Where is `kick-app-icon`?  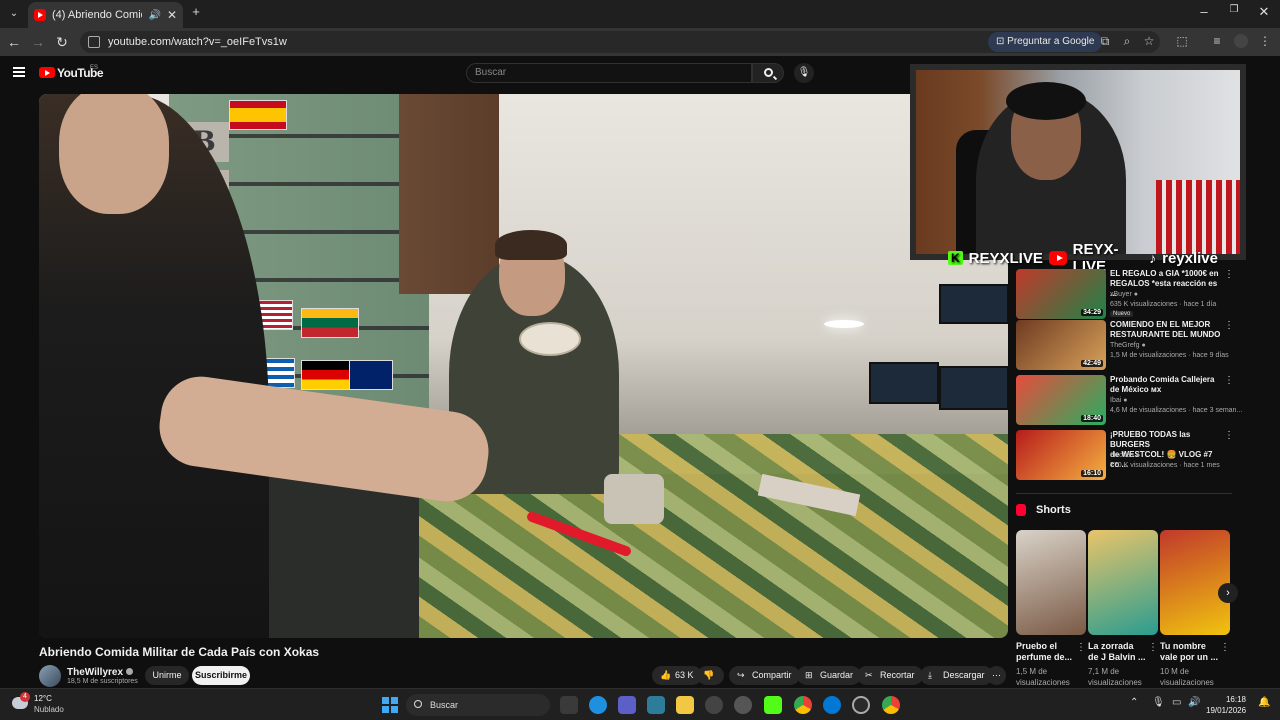 kick-app-icon is located at coordinates (773, 705).